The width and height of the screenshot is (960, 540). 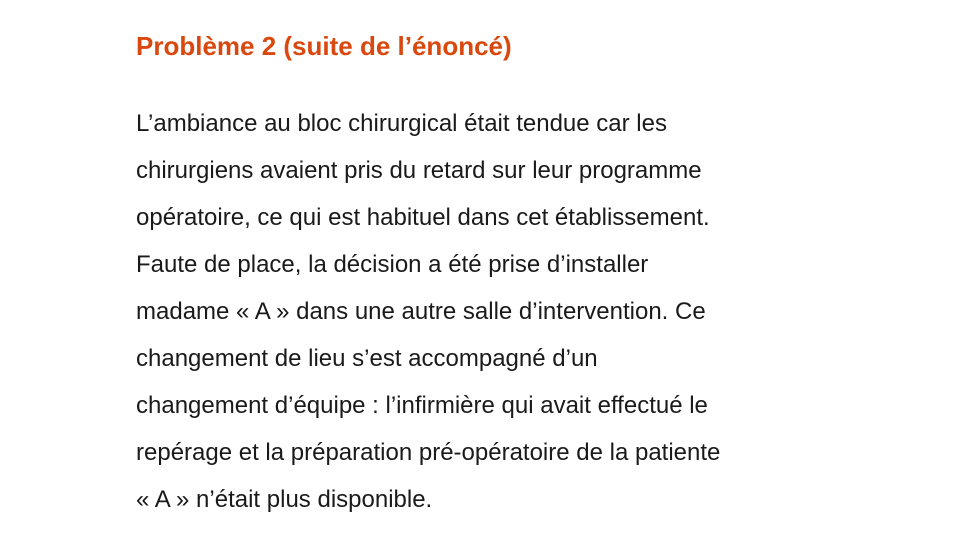 What do you see at coordinates (367, 358) in the screenshot?
I see `body-line: changement de lieu s’est accompagné d’un` at bounding box center [367, 358].